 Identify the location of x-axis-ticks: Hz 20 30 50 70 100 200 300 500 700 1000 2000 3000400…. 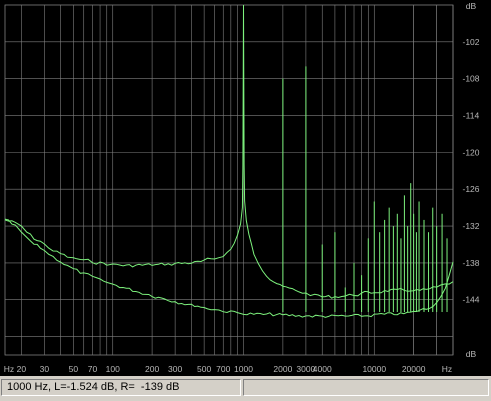
(228, 369).